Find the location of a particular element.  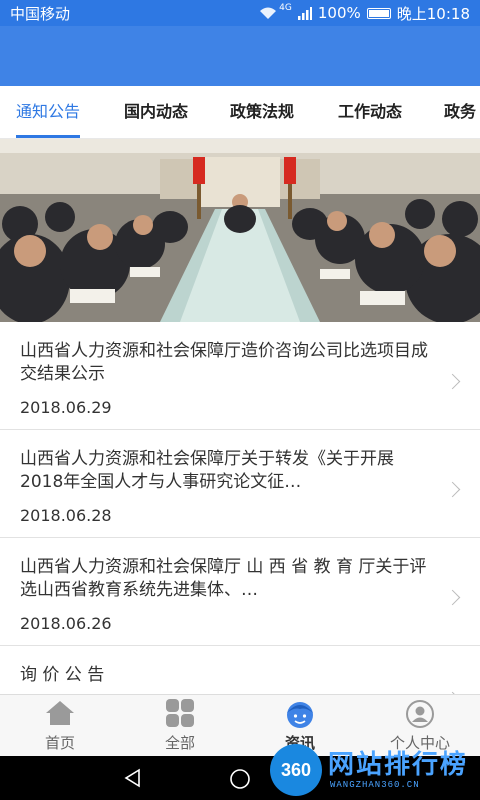

signal-icon is located at coordinates (304, 13).